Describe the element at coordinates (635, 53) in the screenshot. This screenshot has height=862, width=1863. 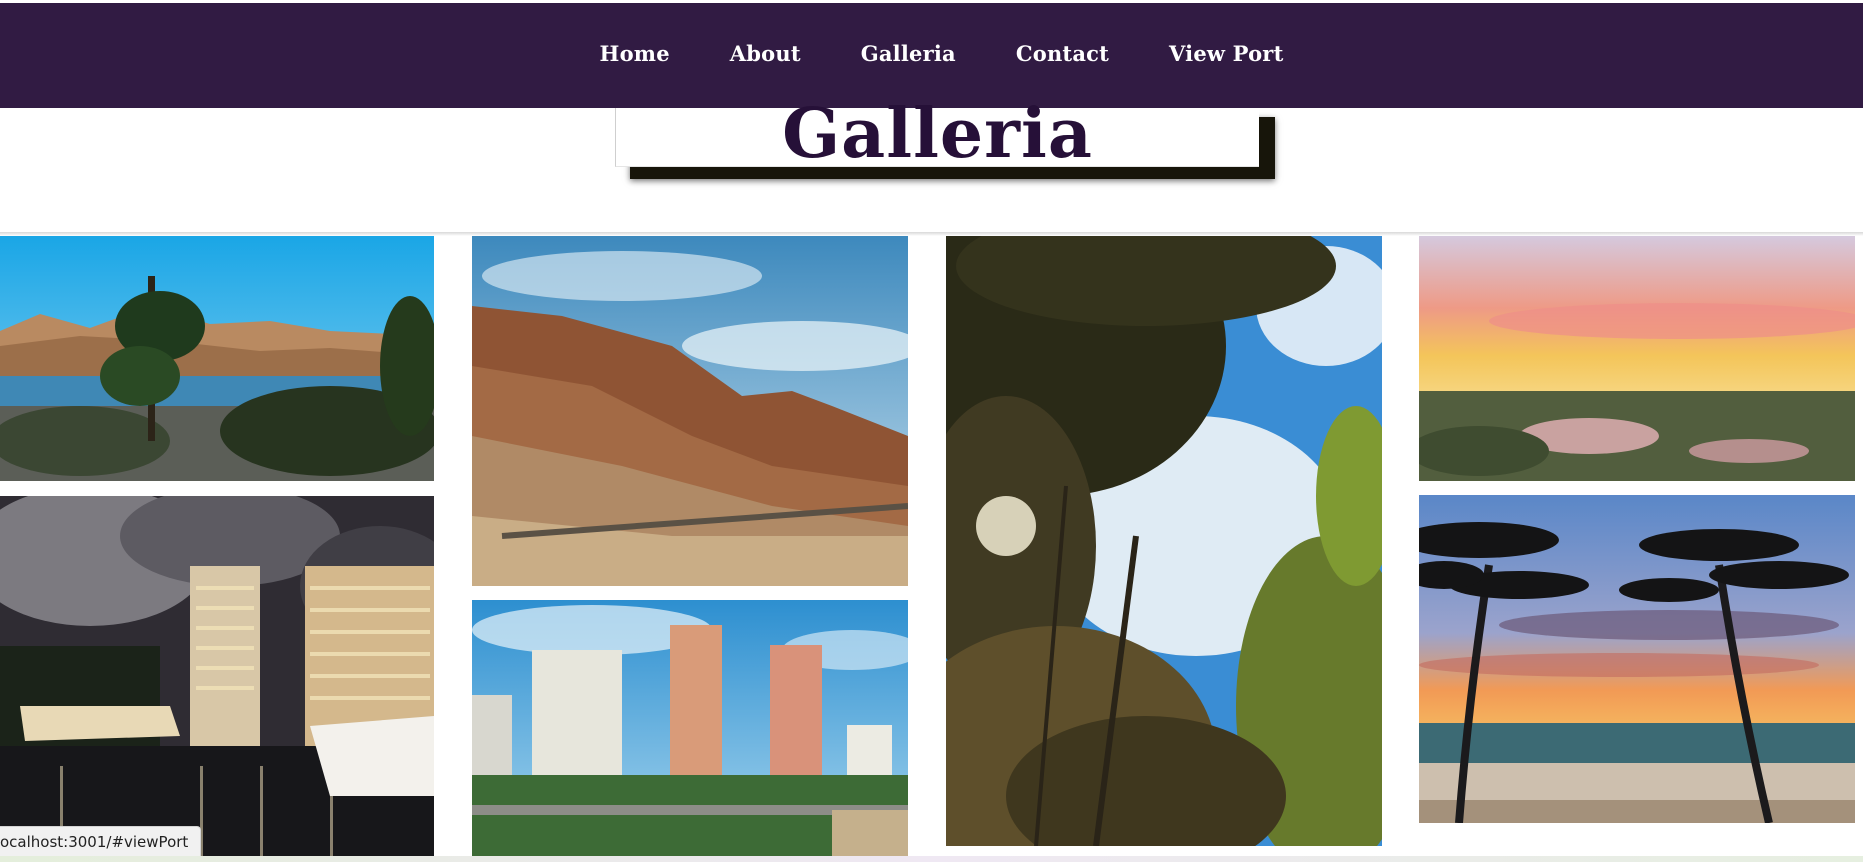
I see `nav-home: Home` at that location.